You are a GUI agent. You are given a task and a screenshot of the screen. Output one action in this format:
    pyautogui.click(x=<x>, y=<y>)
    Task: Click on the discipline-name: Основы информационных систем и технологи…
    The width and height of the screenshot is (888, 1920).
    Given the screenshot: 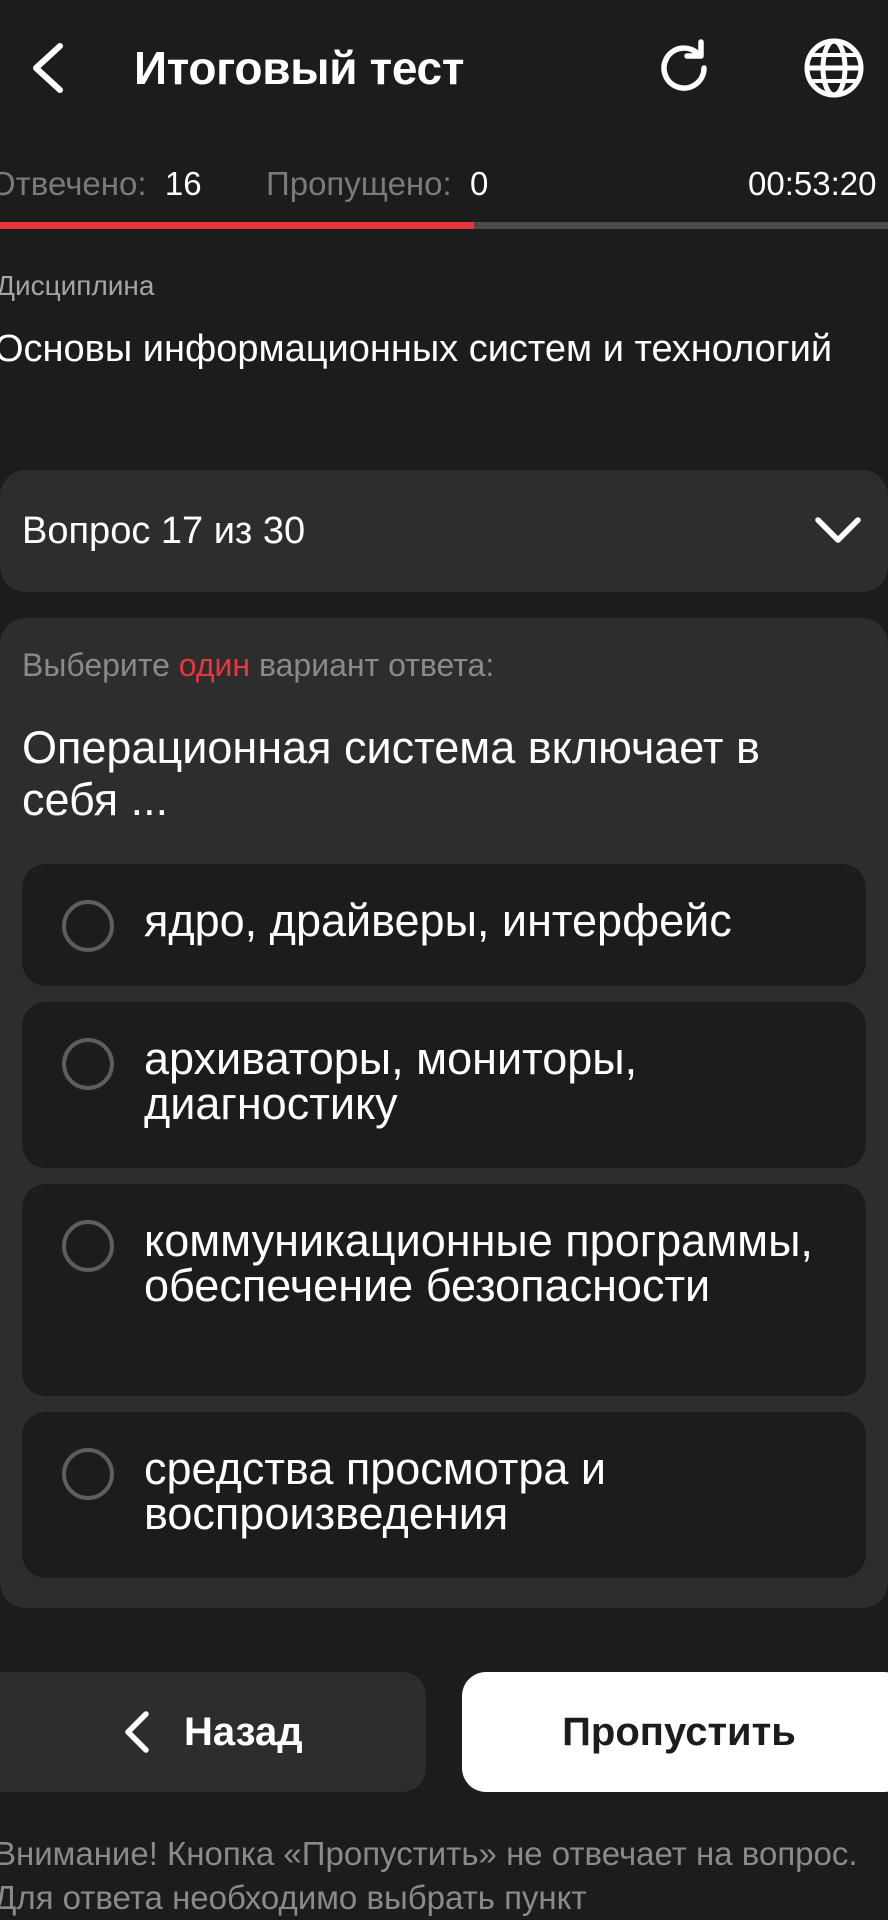 What is the action you would take?
    pyautogui.click(x=416, y=349)
    